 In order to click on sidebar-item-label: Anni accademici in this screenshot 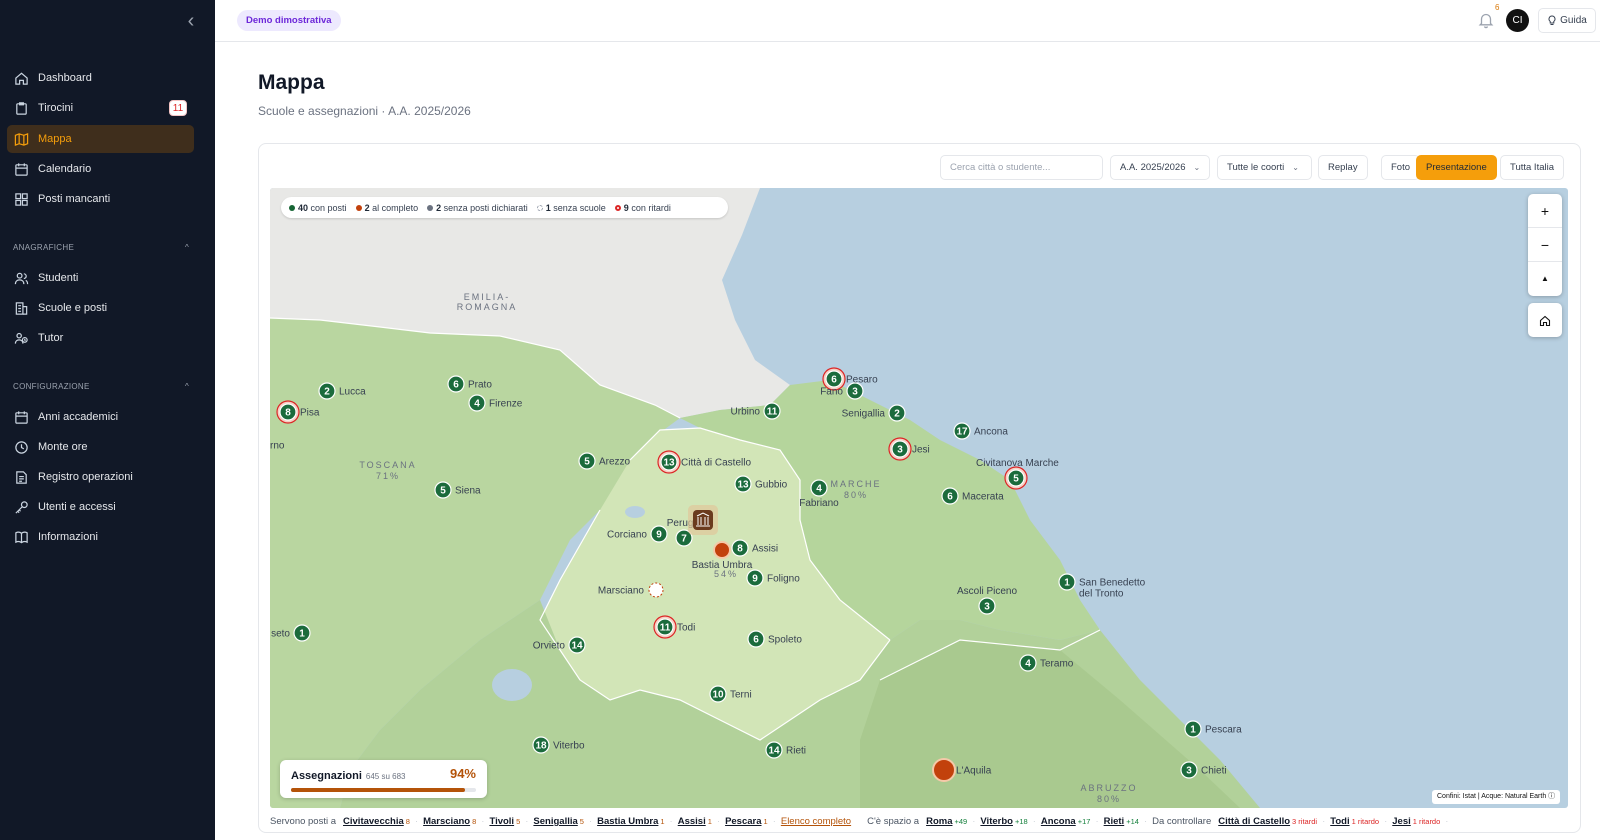, I will do `click(78, 417)`.